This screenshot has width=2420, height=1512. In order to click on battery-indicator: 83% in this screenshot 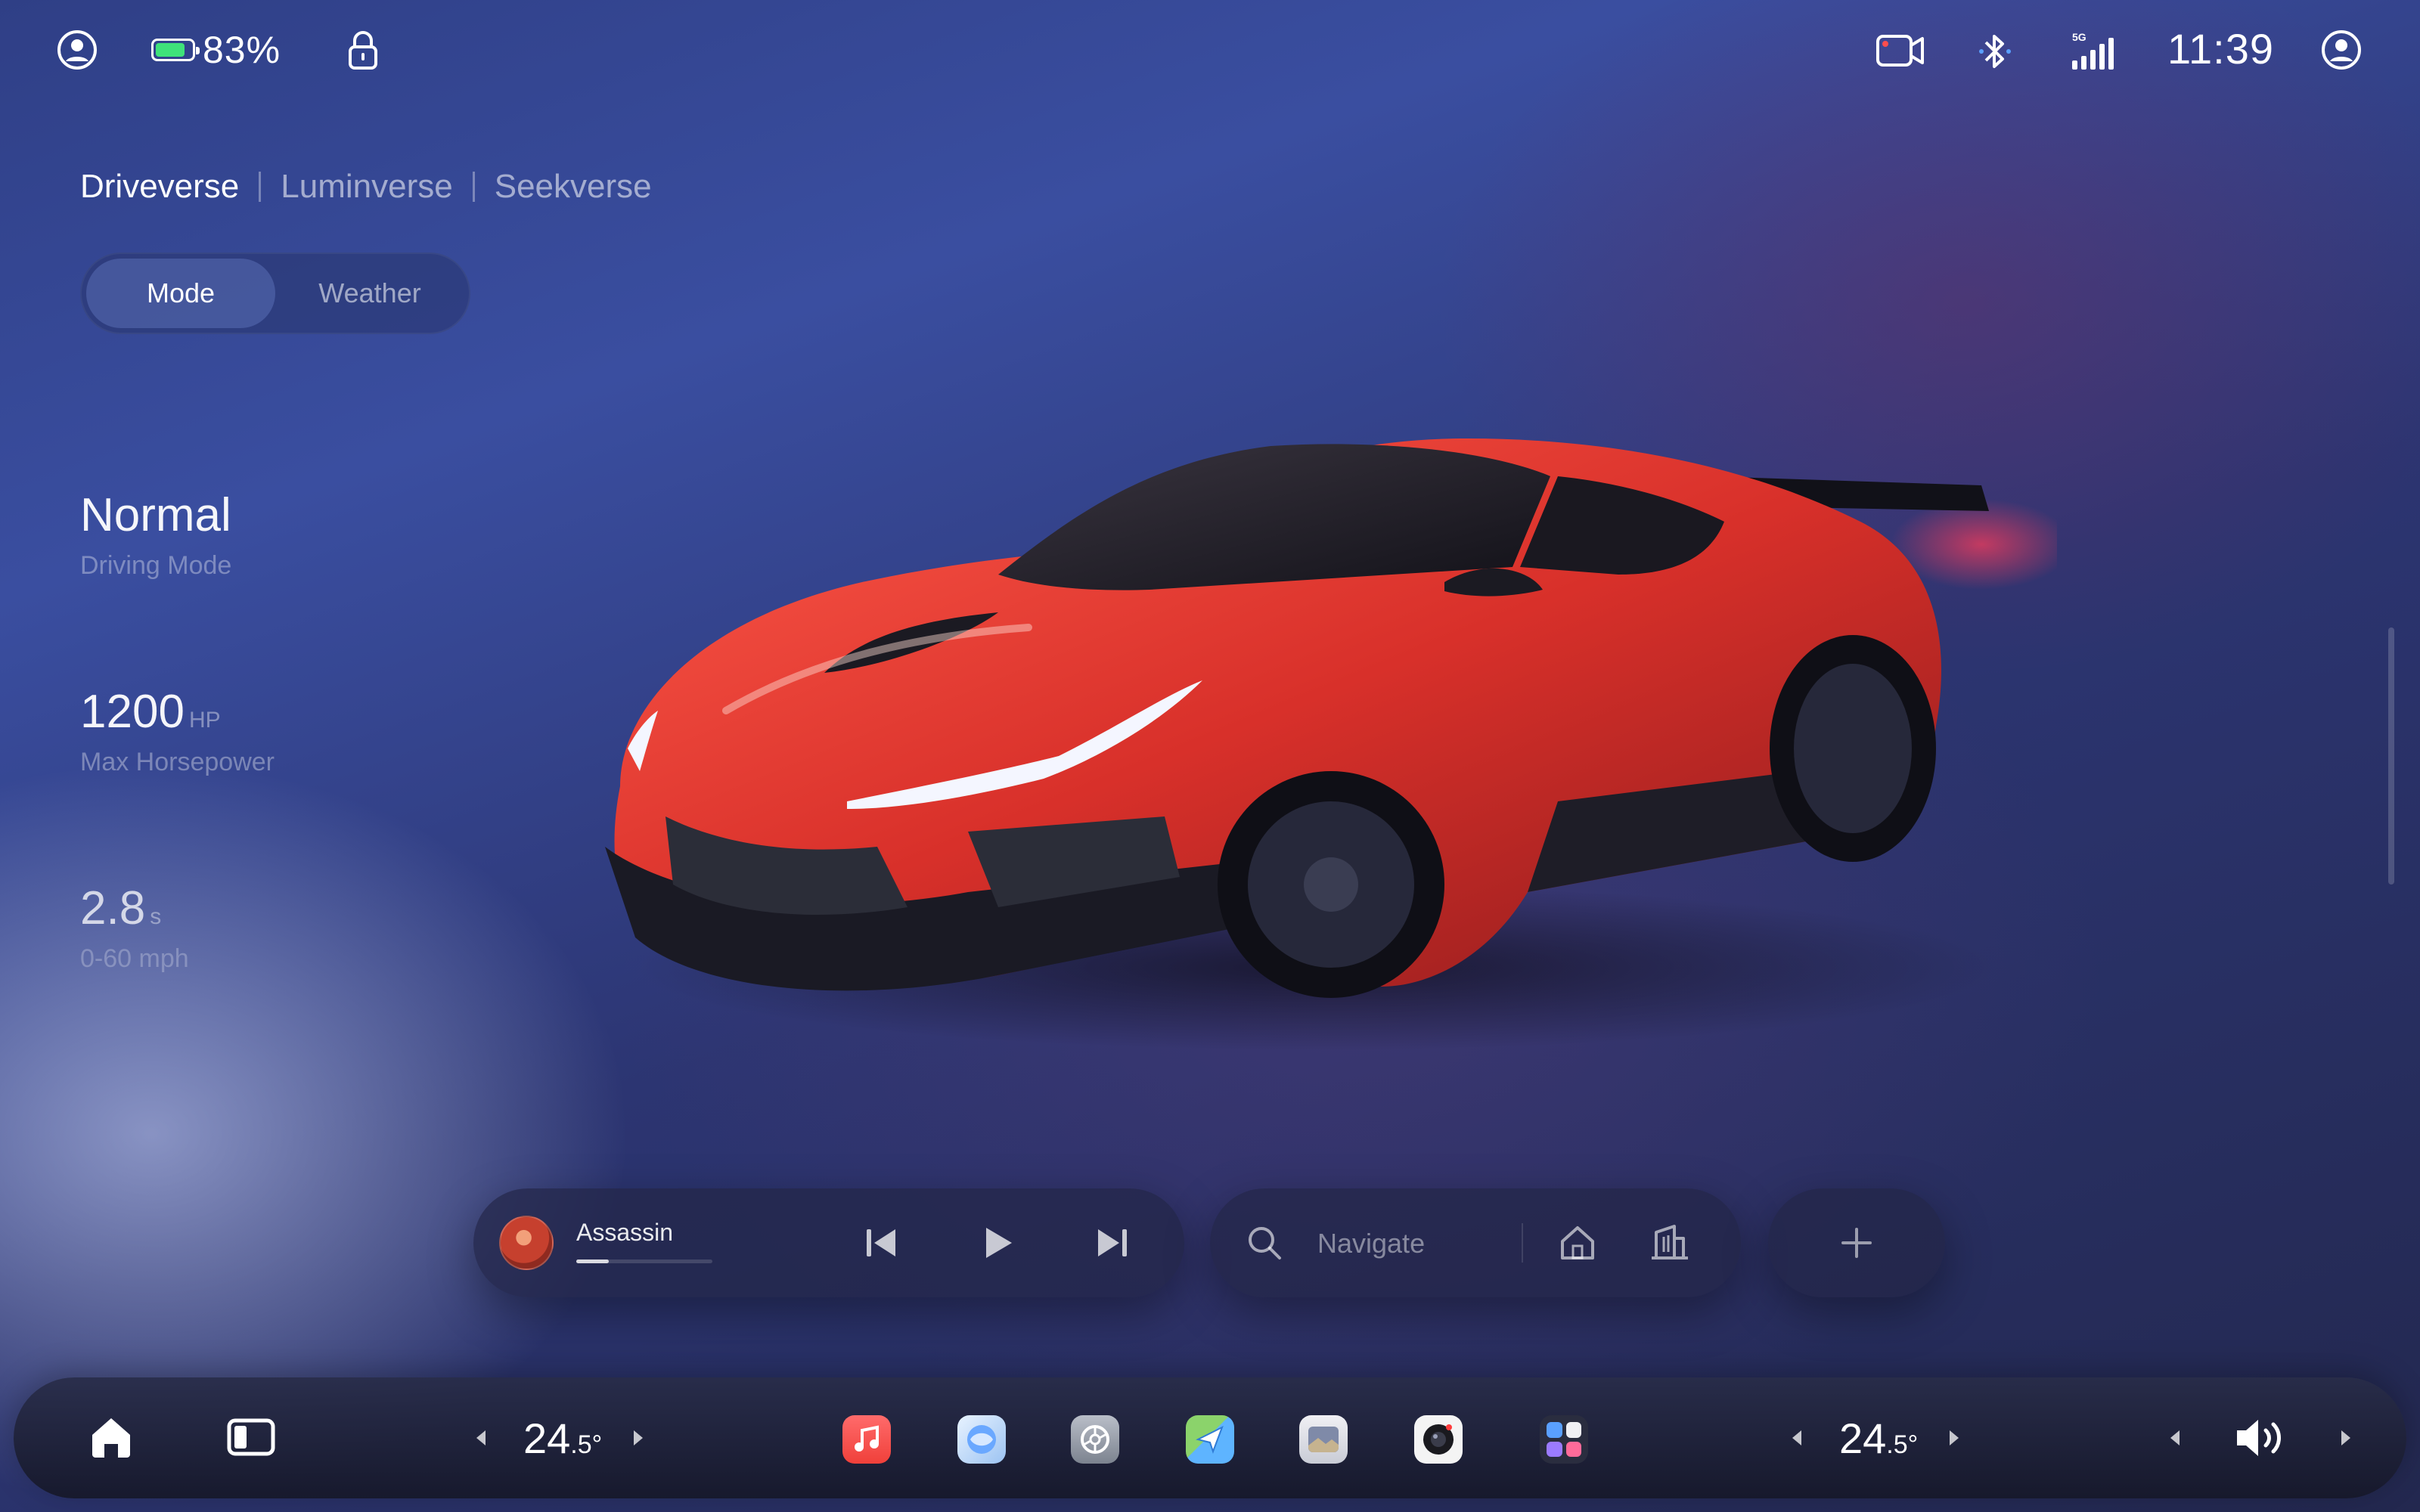, I will do `click(216, 50)`.